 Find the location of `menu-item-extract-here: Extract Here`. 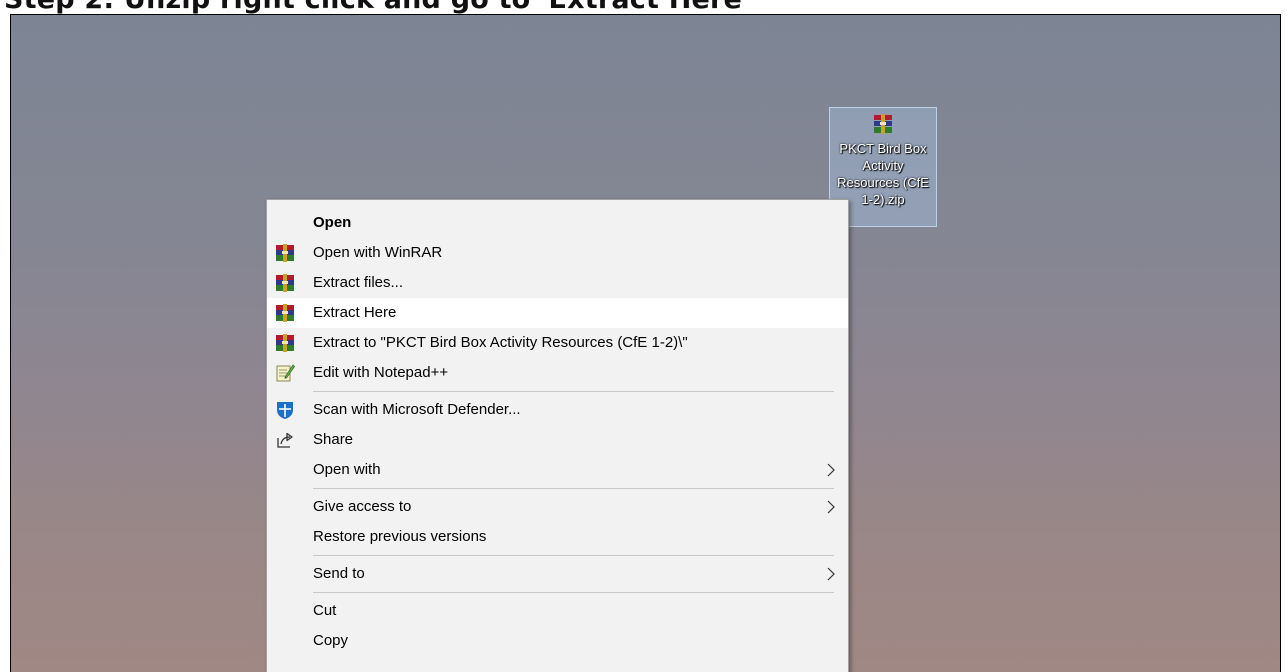

menu-item-extract-here: Extract Here is located at coordinates (557, 313).